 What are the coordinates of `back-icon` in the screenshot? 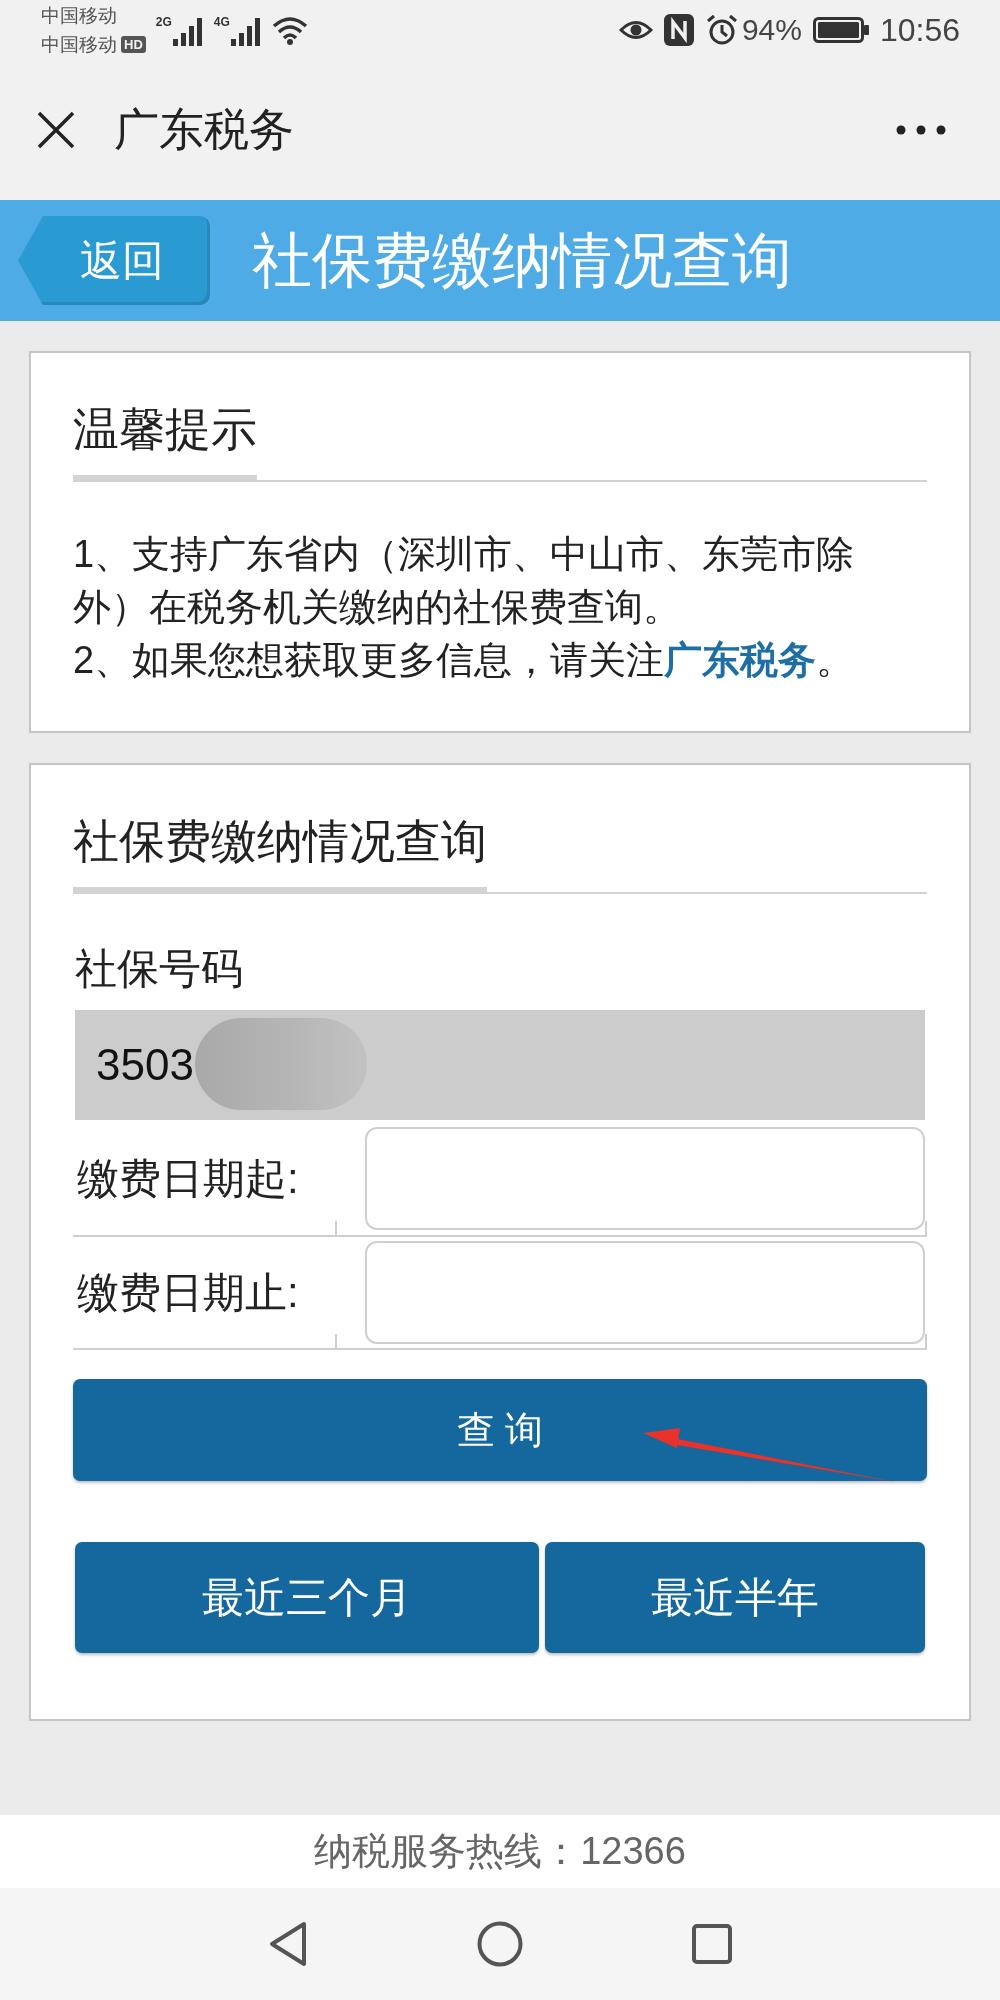 It's located at (288, 1944).